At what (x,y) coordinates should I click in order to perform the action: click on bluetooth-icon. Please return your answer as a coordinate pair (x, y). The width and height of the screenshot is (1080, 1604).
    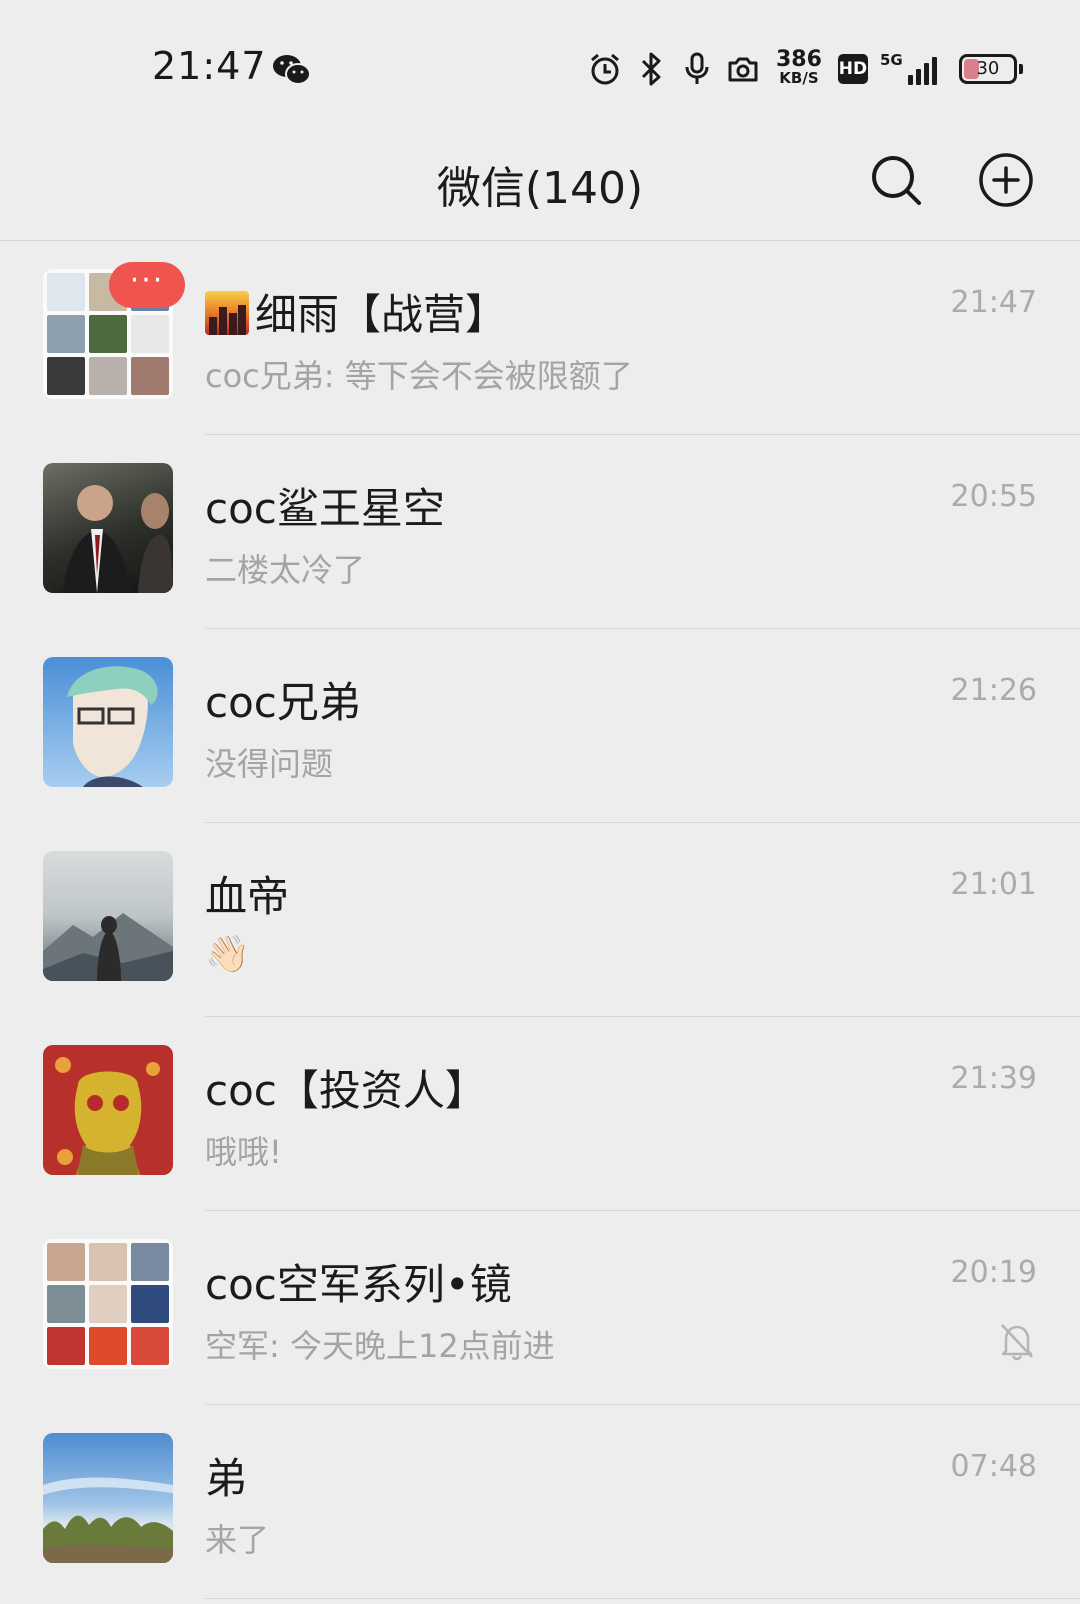
    Looking at the image, I should click on (651, 69).